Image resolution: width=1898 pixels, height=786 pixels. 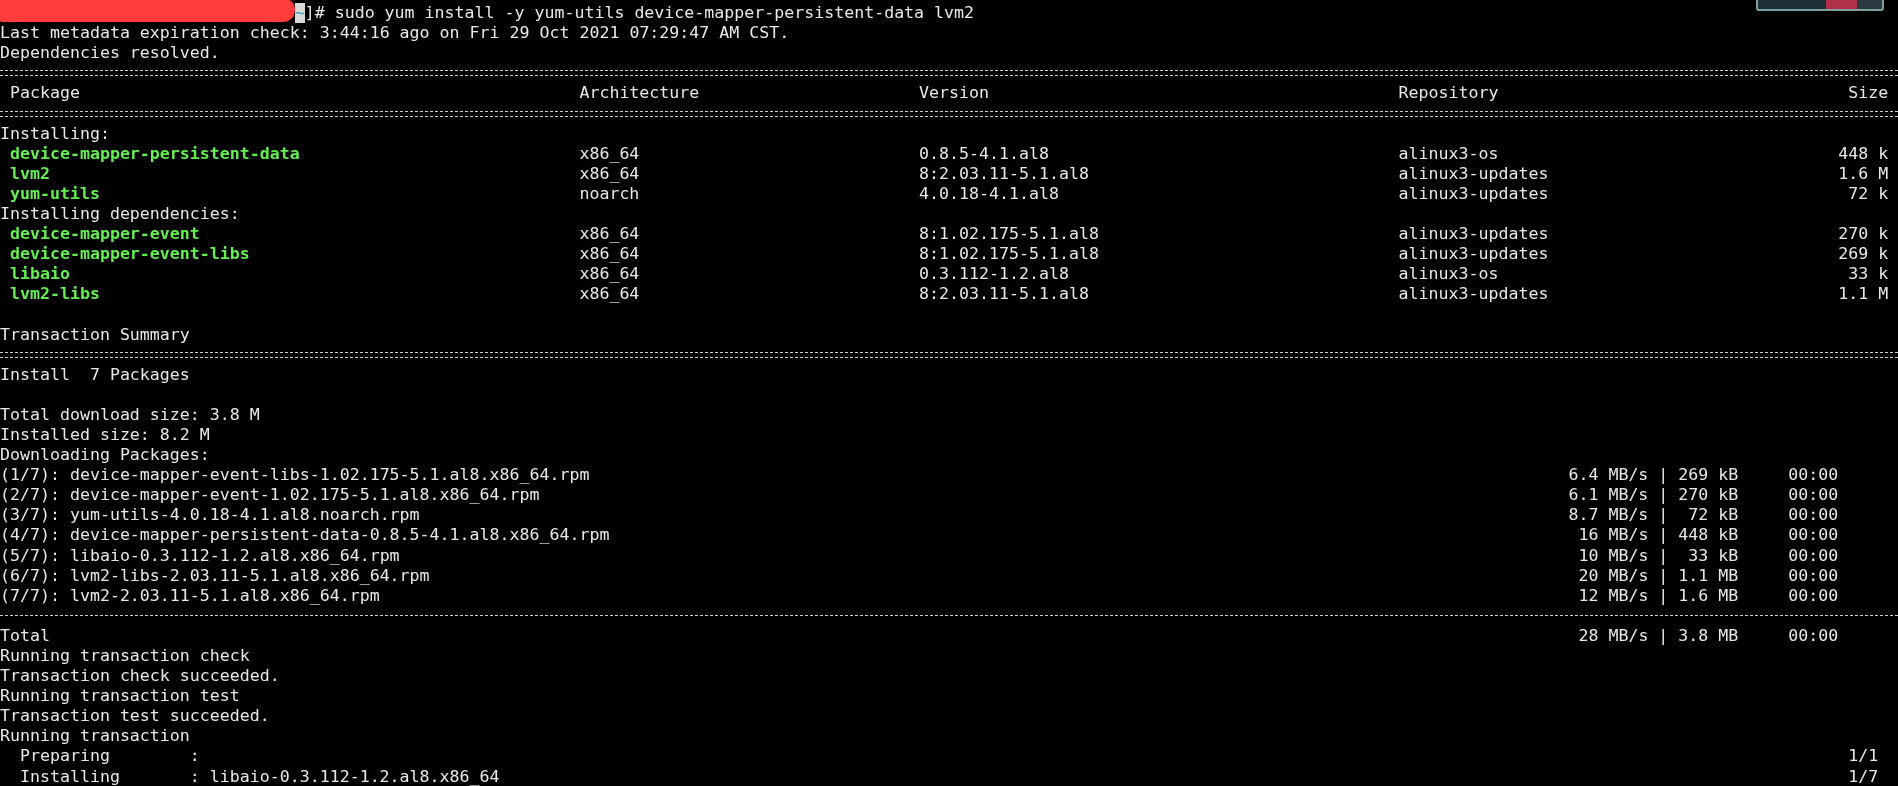 What do you see at coordinates (95, 374) in the screenshot?
I see `install-count: Install 7 Packages` at bounding box center [95, 374].